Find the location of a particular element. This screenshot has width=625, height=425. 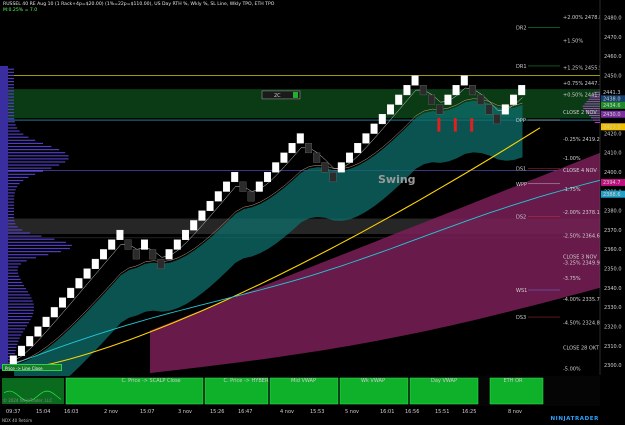

percent-scale-note: M:0.25% = 7.0 is located at coordinates (20, 10).